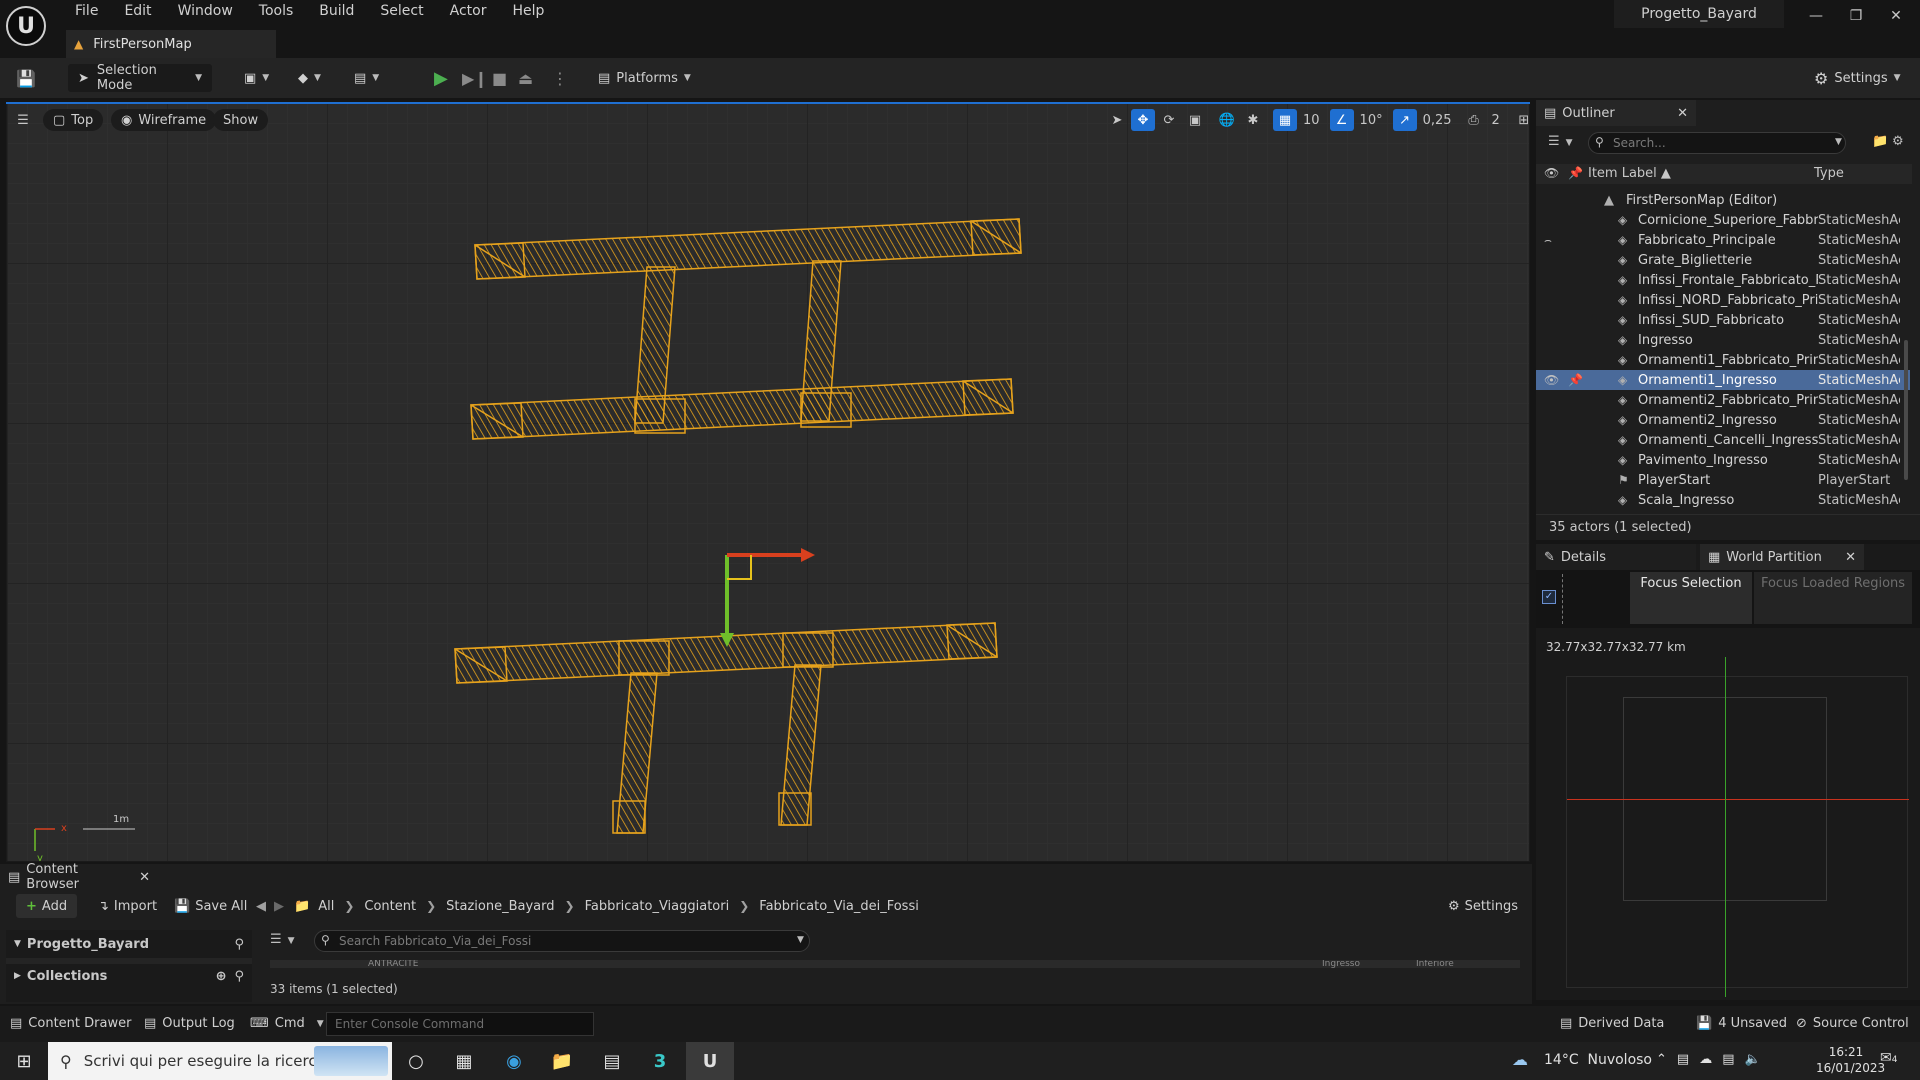 The width and height of the screenshot is (1920, 1080). Describe the element at coordinates (1285, 120) in the screenshot. I see `grid-snap-icon: ▦` at that location.